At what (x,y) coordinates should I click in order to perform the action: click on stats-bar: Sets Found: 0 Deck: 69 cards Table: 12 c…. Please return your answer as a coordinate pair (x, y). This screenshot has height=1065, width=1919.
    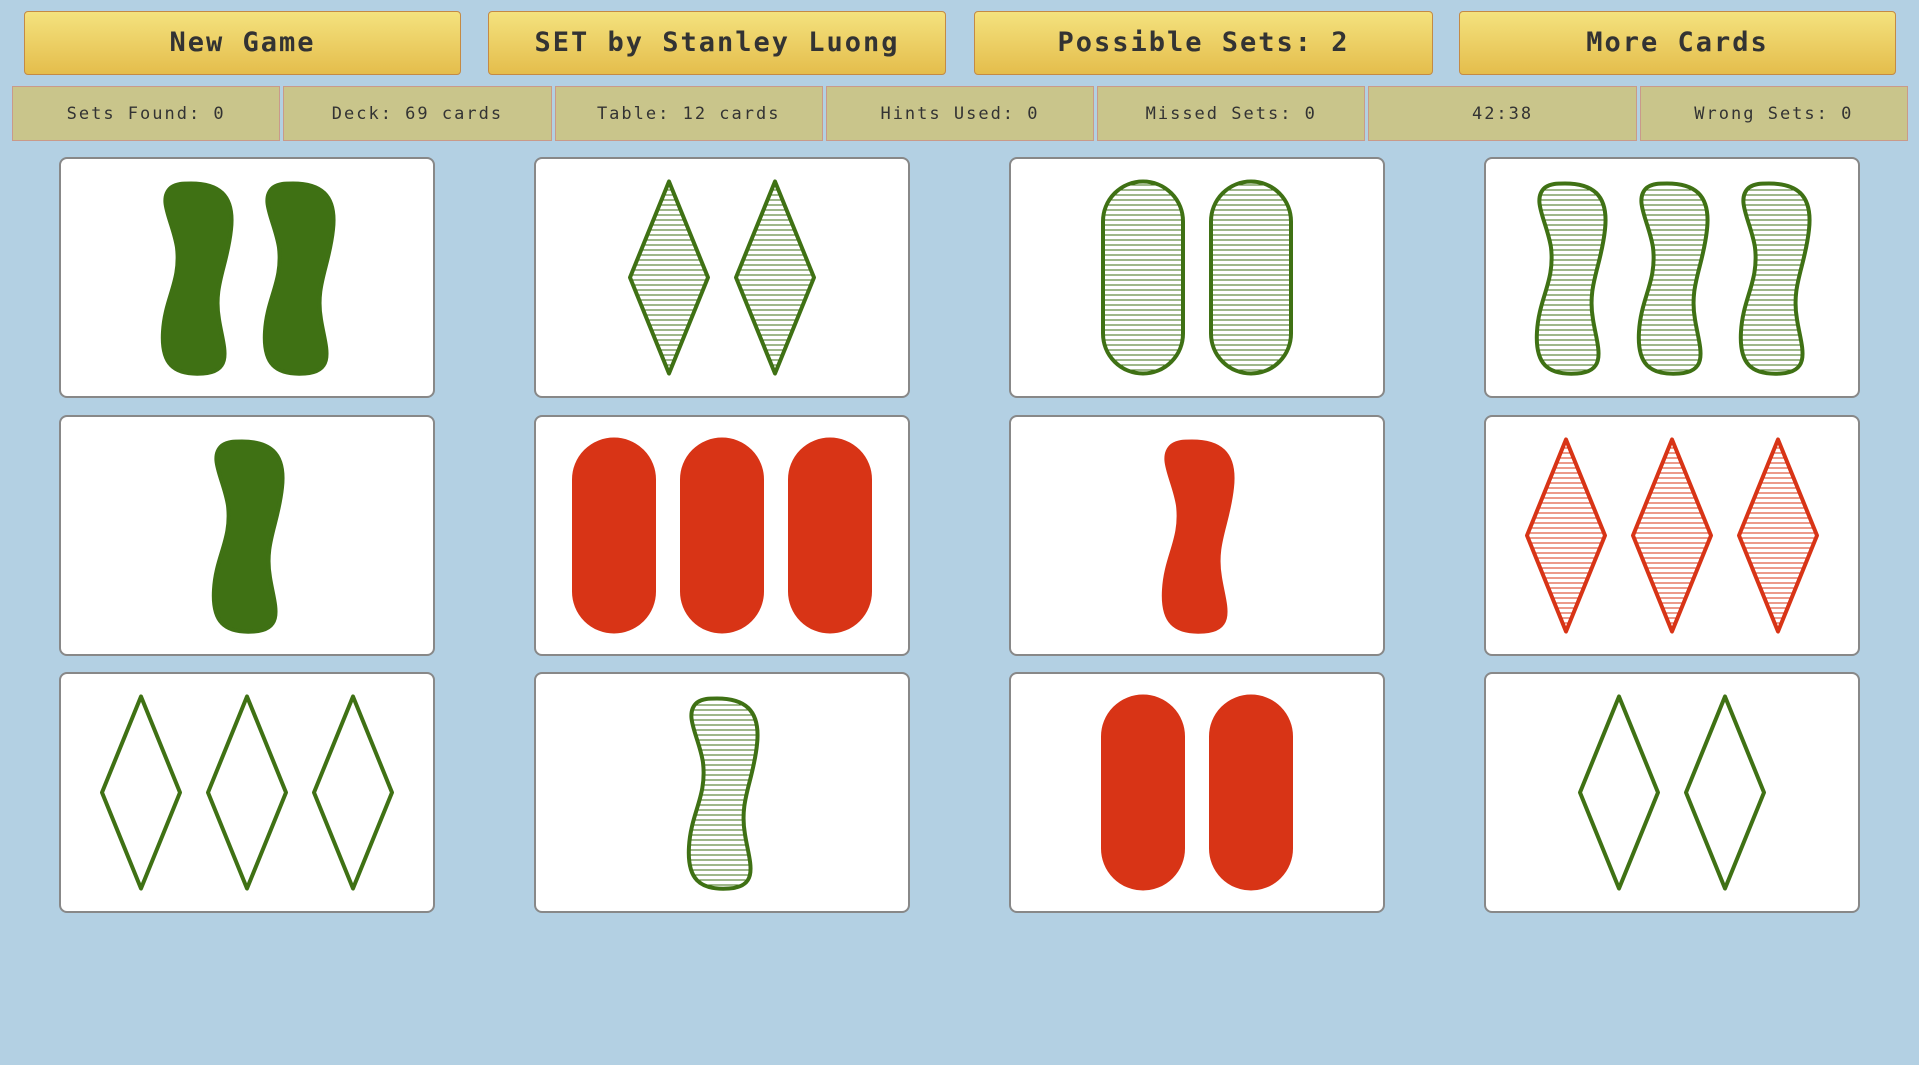
    Looking at the image, I should click on (960, 113).